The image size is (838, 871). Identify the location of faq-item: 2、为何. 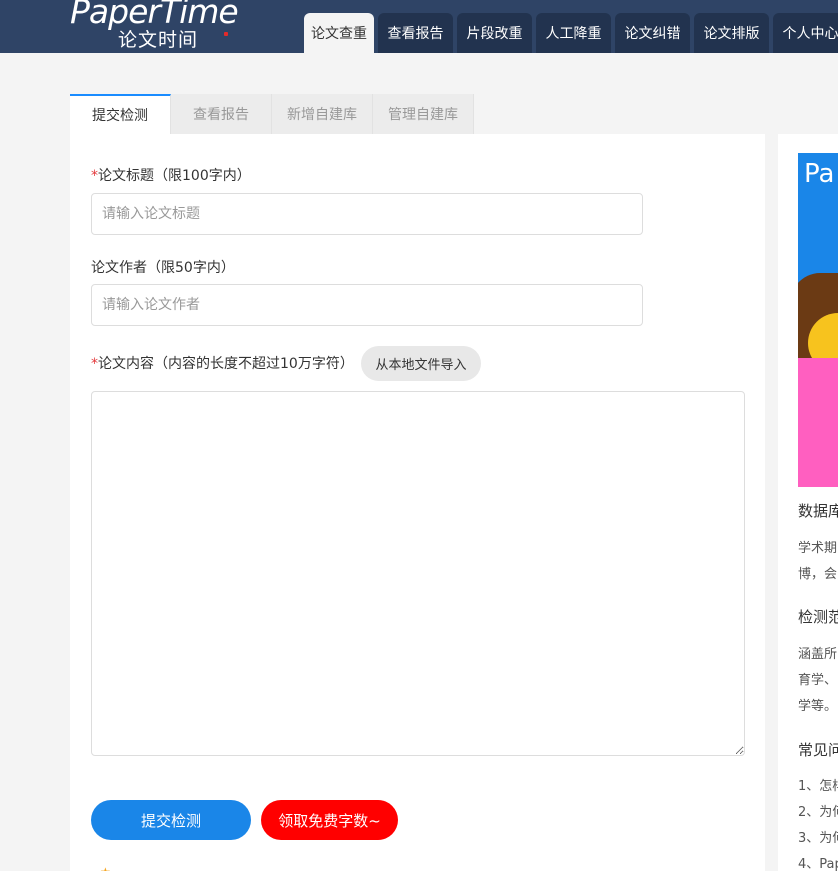
(818, 810).